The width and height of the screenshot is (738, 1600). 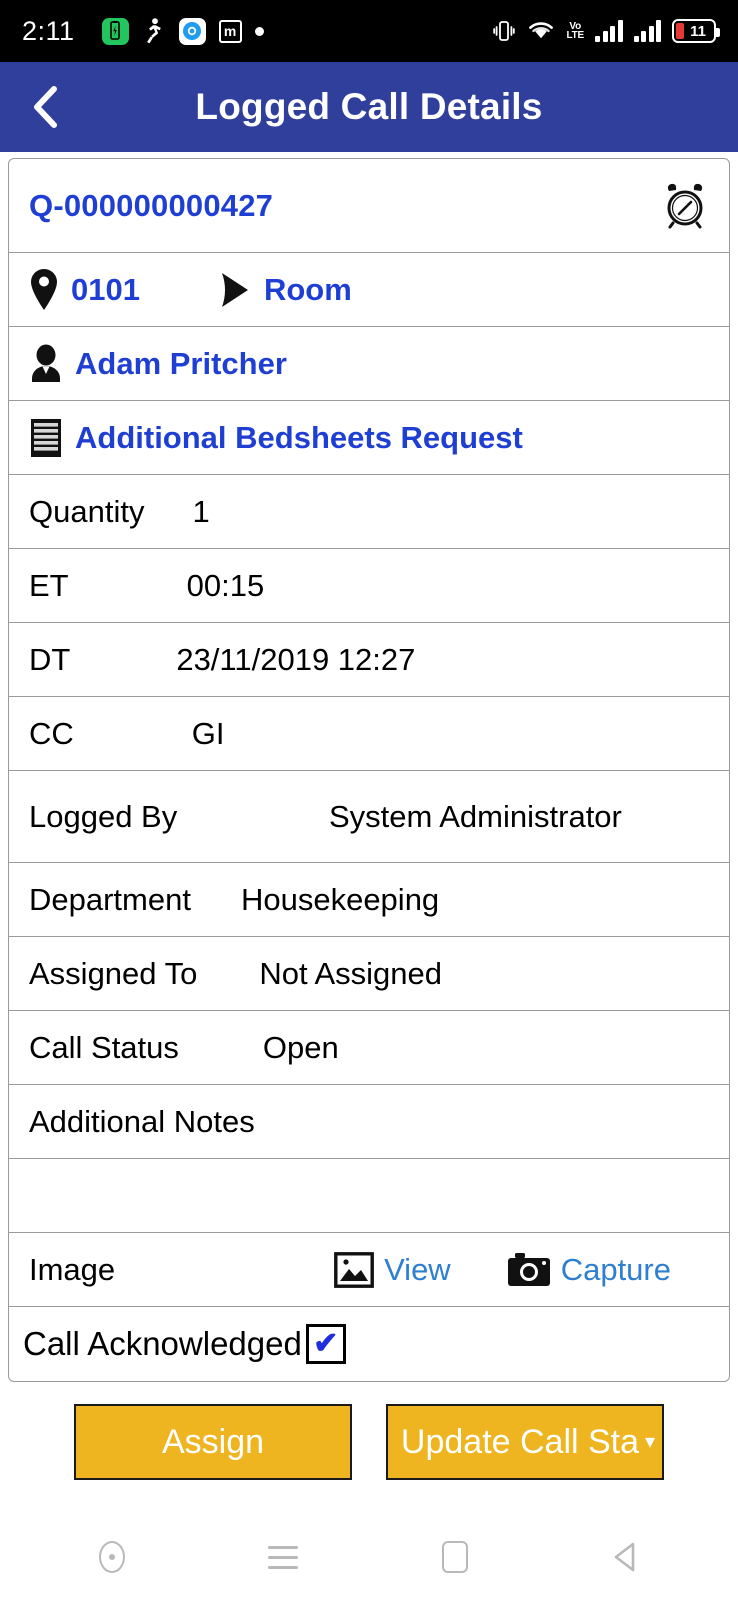 What do you see at coordinates (201, 511) in the screenshot?
I see `field-value-quantity: 1` at bounding box center [201, 511].